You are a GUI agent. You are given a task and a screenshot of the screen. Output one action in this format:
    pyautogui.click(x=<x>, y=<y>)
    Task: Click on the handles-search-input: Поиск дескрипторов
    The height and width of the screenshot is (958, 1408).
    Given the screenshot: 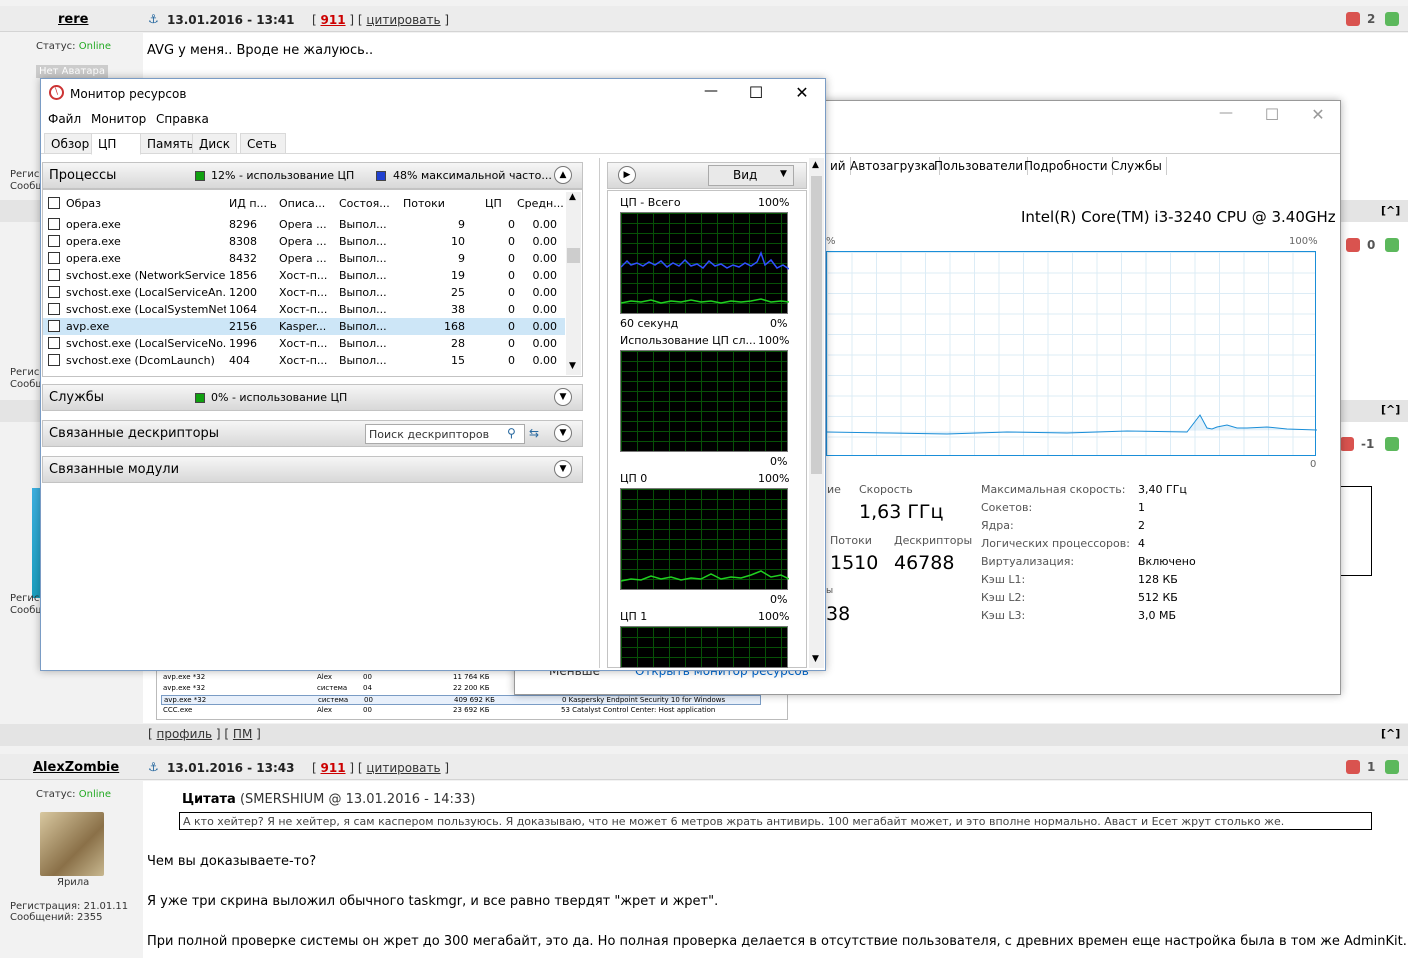 What is the action you would take?
    pyautogui.click(x=445, y=434)
    